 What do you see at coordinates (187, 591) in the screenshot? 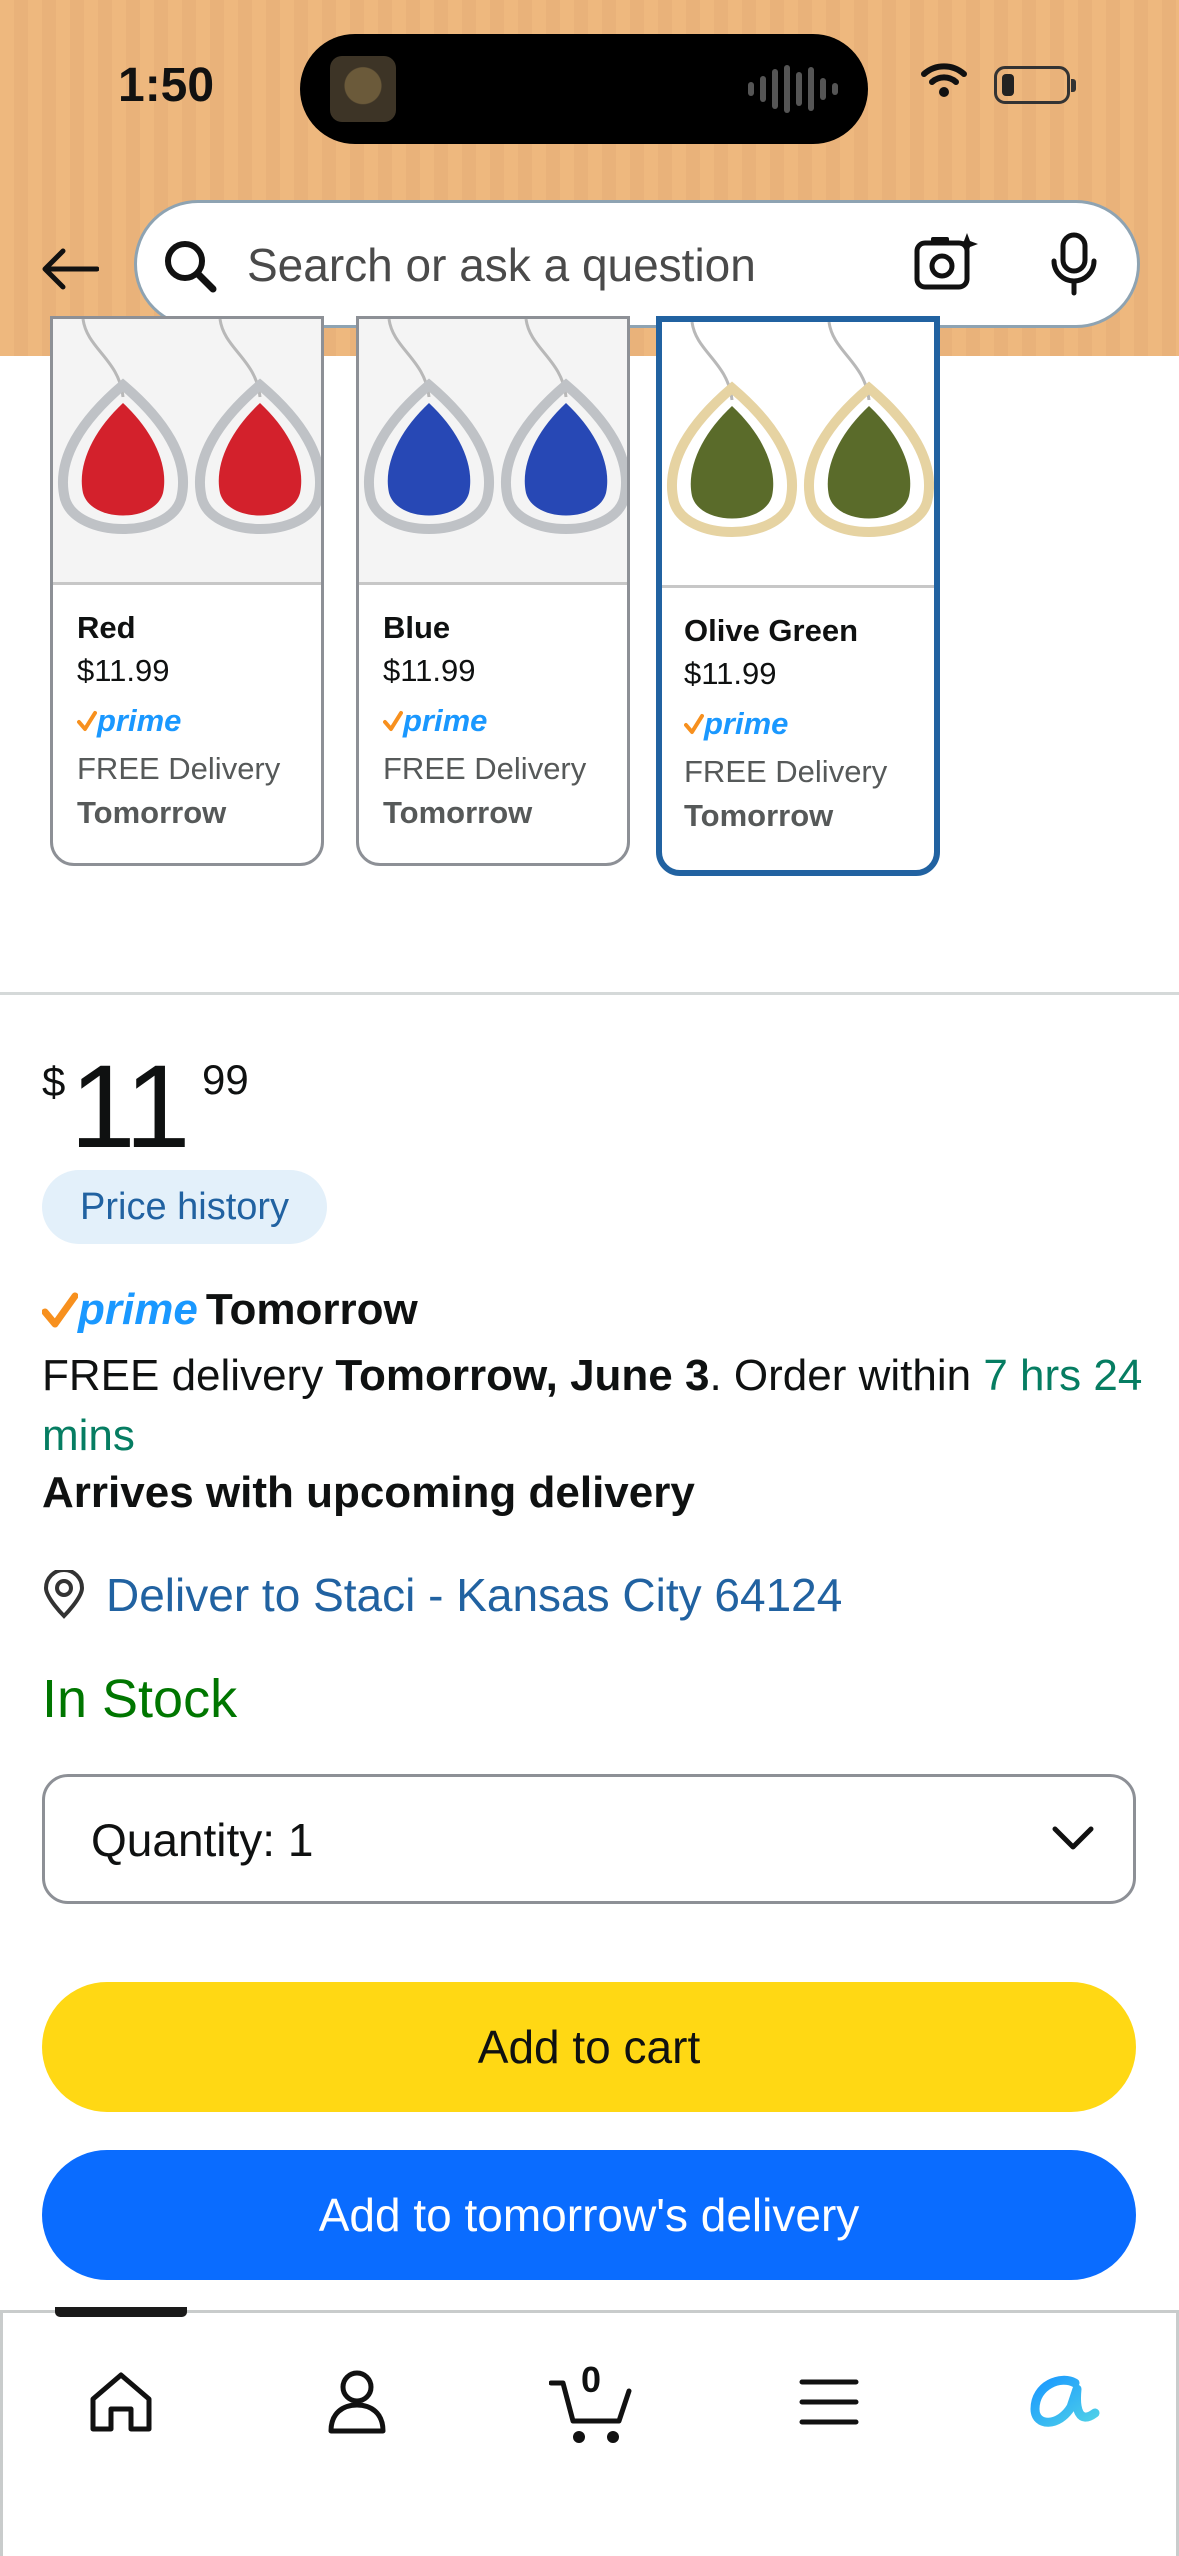
I see `variation-card-red: Red $11.99 prime FREE Delivery Tomorrow` at bounding box center [187, 591].